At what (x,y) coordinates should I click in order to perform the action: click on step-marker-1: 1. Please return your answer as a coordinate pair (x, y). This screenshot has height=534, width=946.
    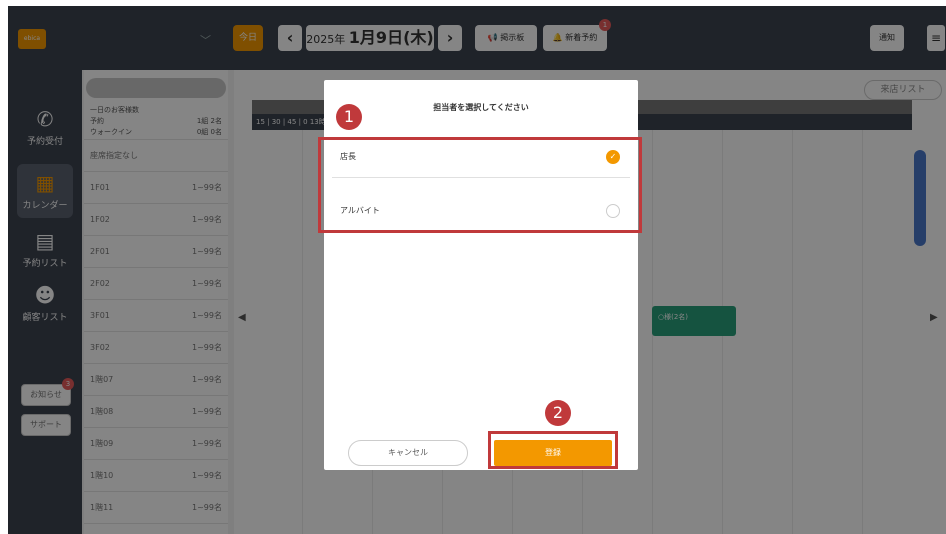
    Looking at the image, I should click on (349, 117).